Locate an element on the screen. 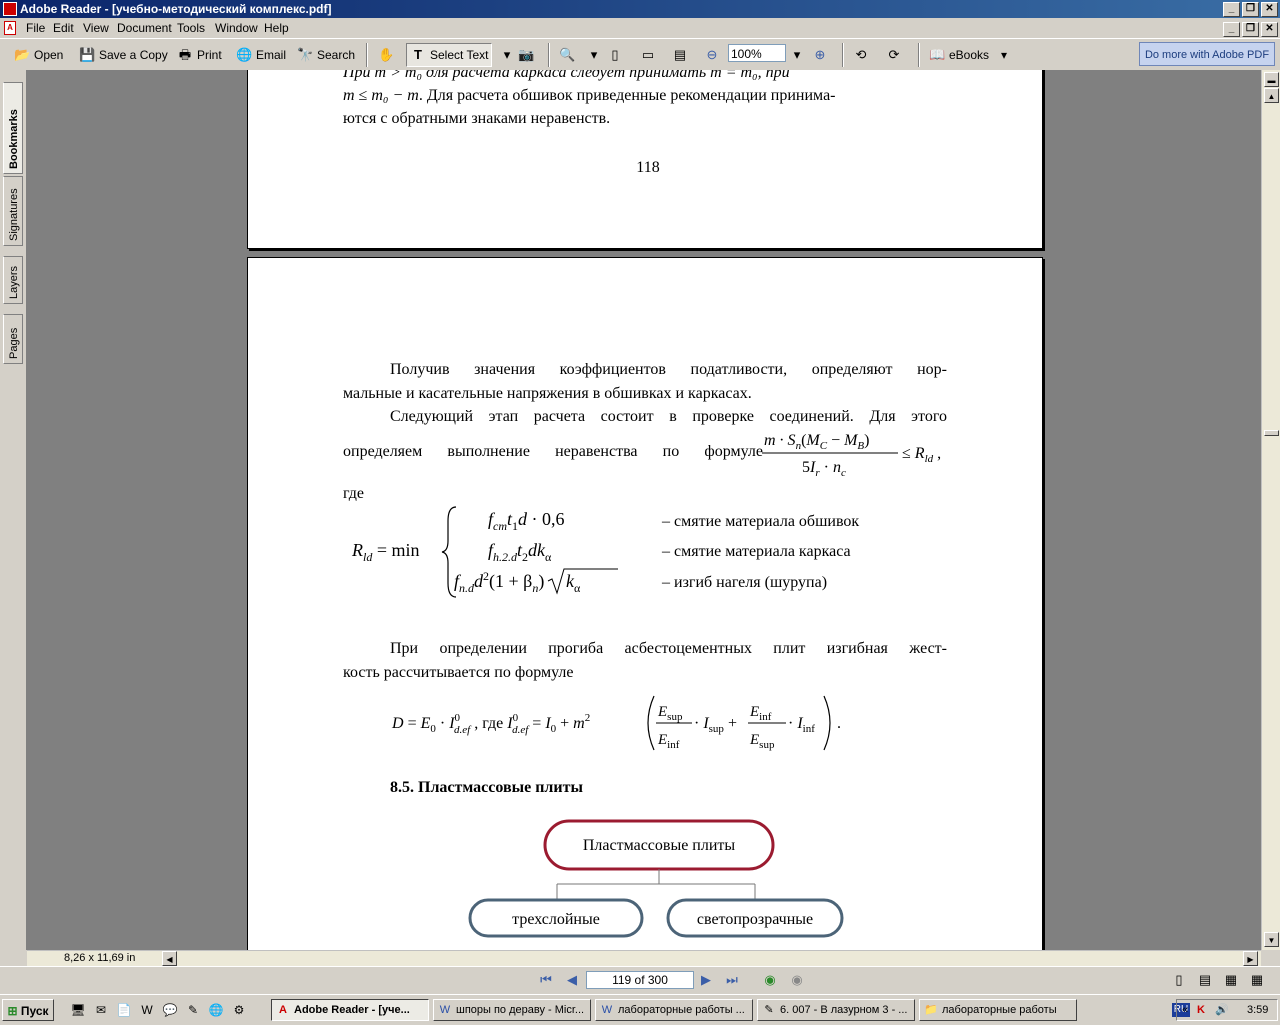 This screenshot has height=1025, width=1280. minimize-button: _ is located at coordinates (1231, 9).